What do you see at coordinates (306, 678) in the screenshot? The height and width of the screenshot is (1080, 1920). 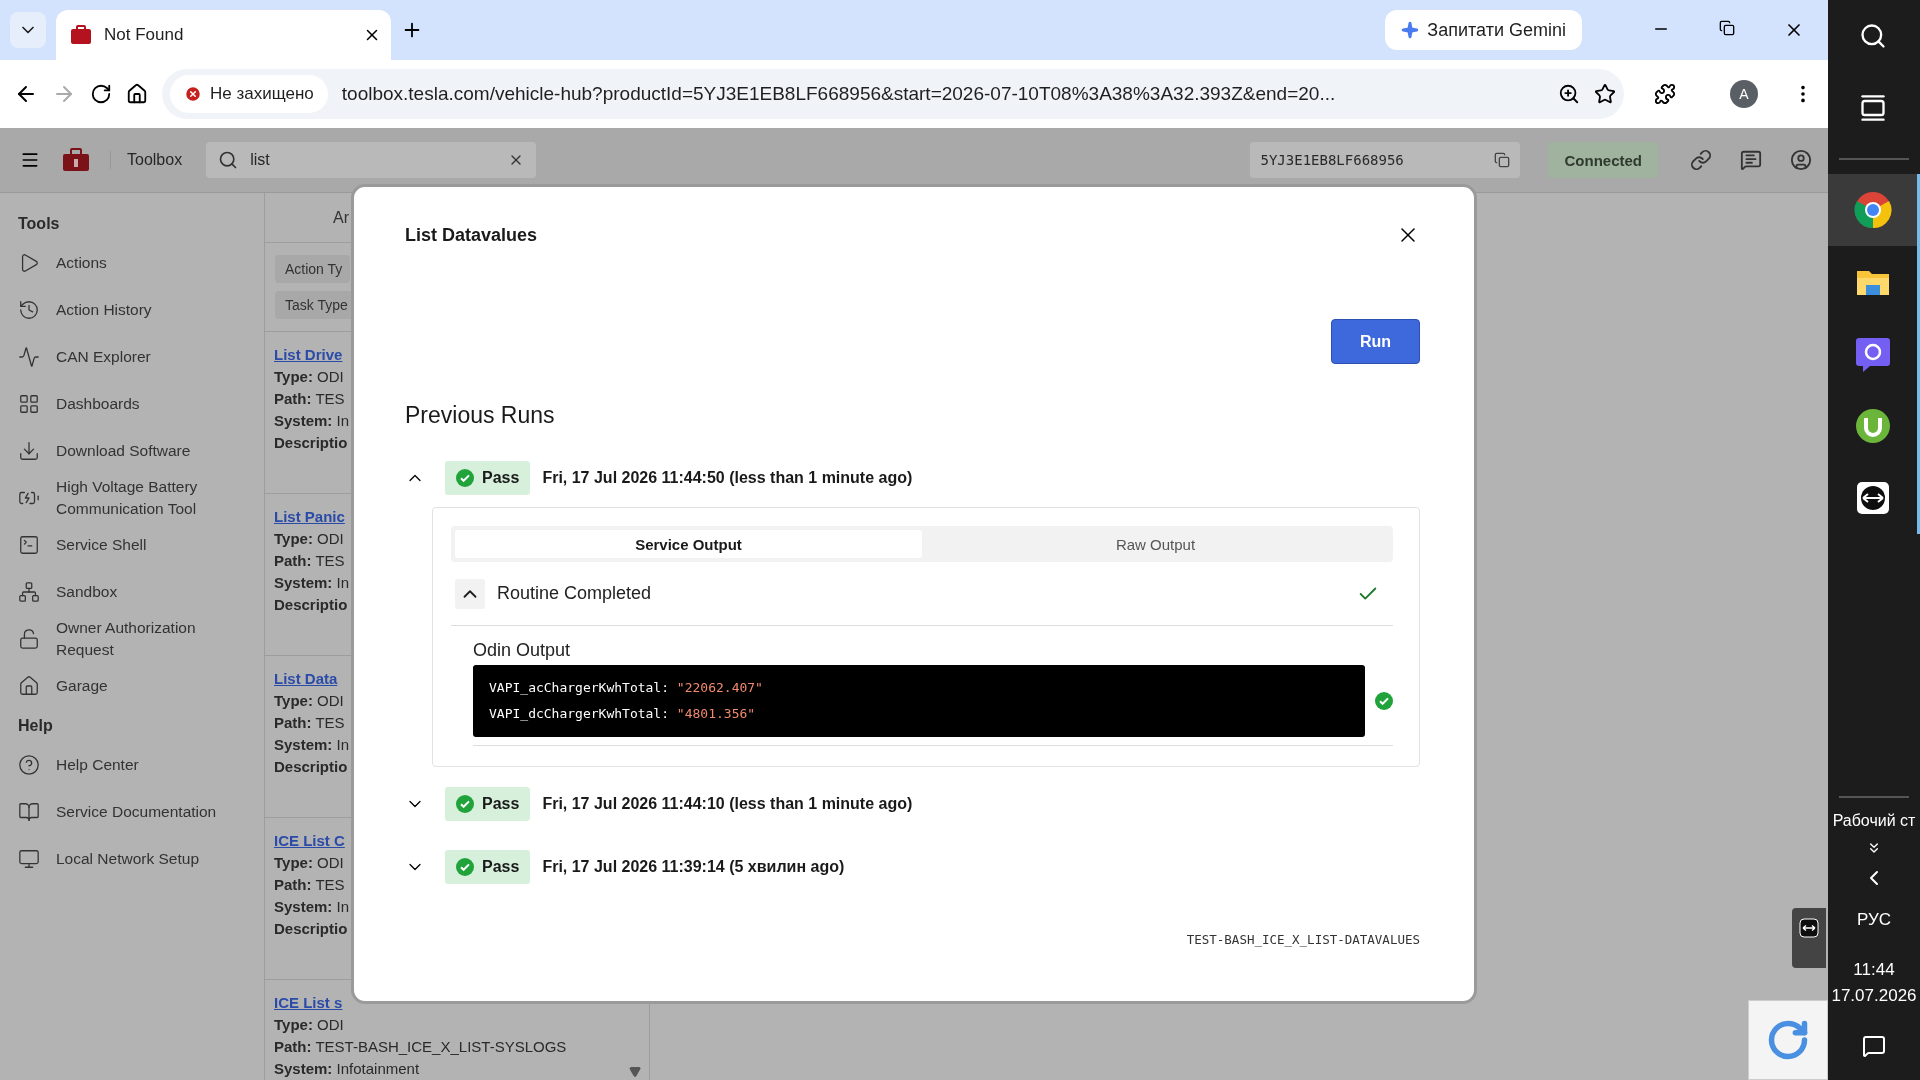 I see `action-link: List Data` at bounding box center [306, 678].